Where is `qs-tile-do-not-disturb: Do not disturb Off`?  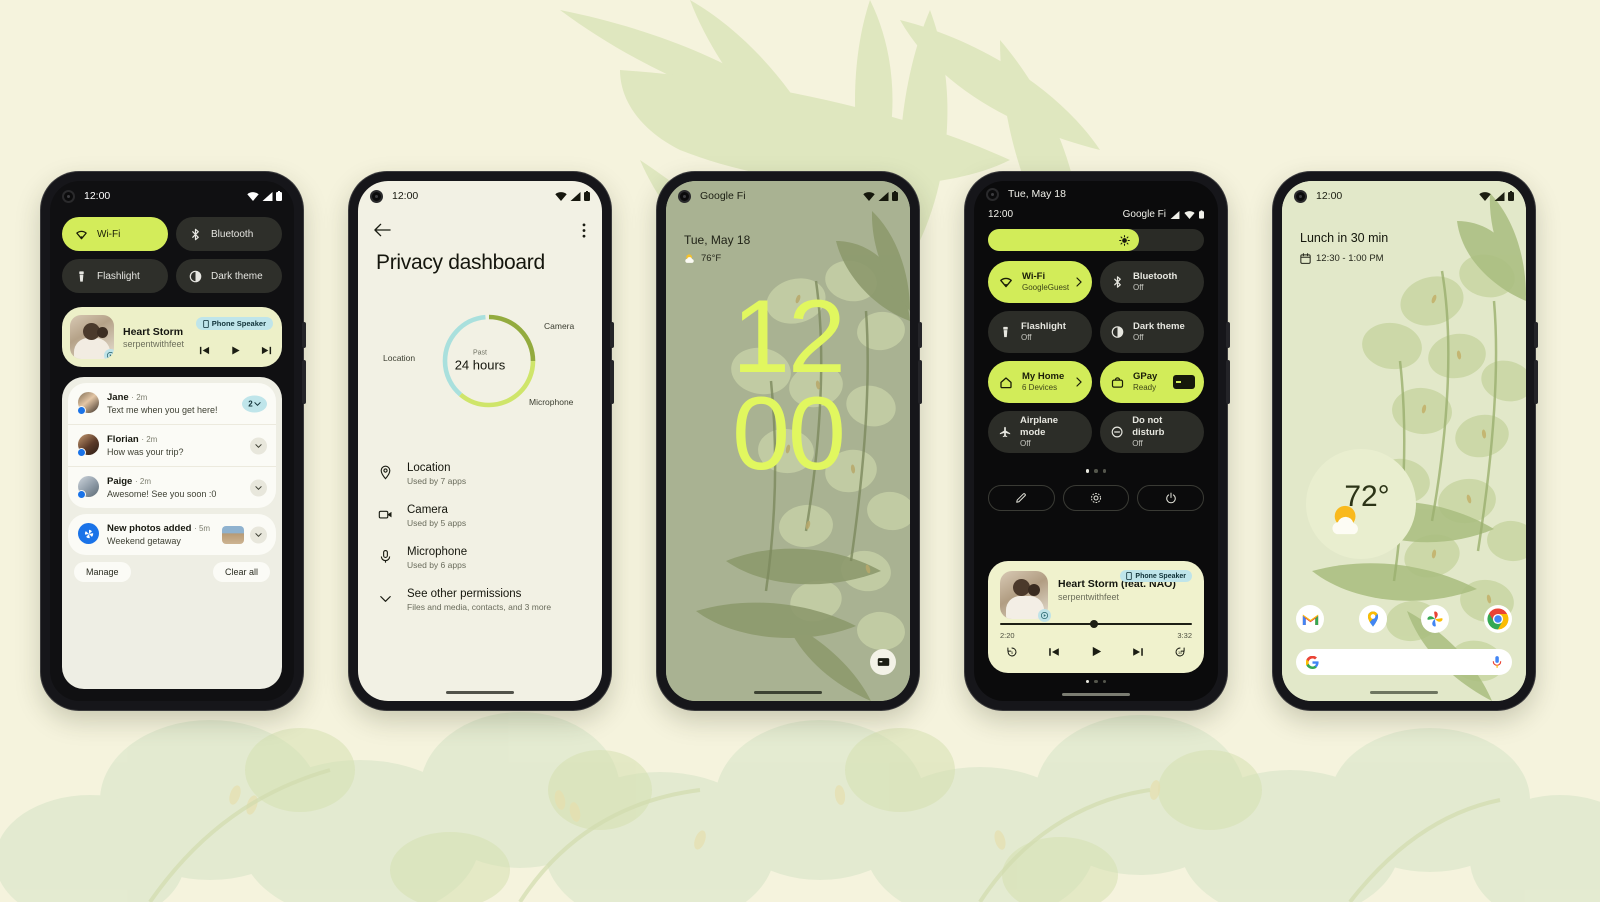 qs-tile-do-not-disturb: Do not disturb Off is located at coordinates (1152, 432).